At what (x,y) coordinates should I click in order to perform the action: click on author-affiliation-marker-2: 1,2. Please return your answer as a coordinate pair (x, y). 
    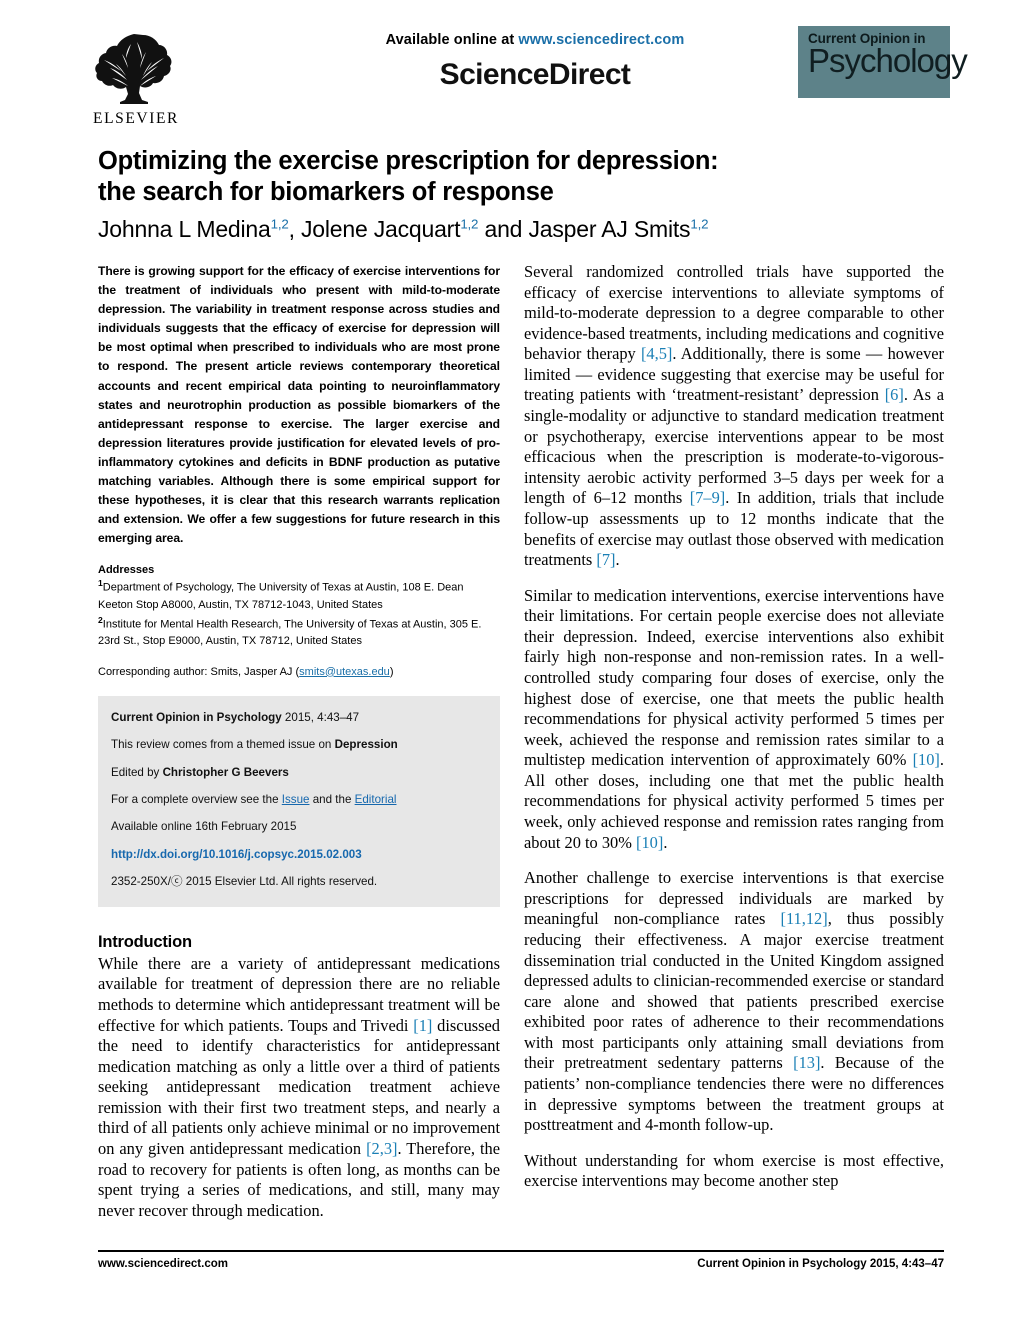
    Looking at the image, I should click on (469, 224).